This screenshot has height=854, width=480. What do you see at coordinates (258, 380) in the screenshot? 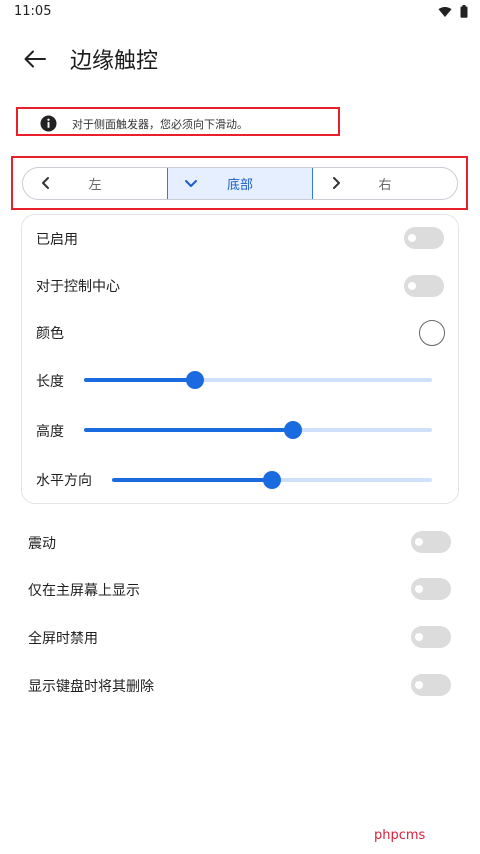
I see `length-slider` at bounding box center [258, 380].